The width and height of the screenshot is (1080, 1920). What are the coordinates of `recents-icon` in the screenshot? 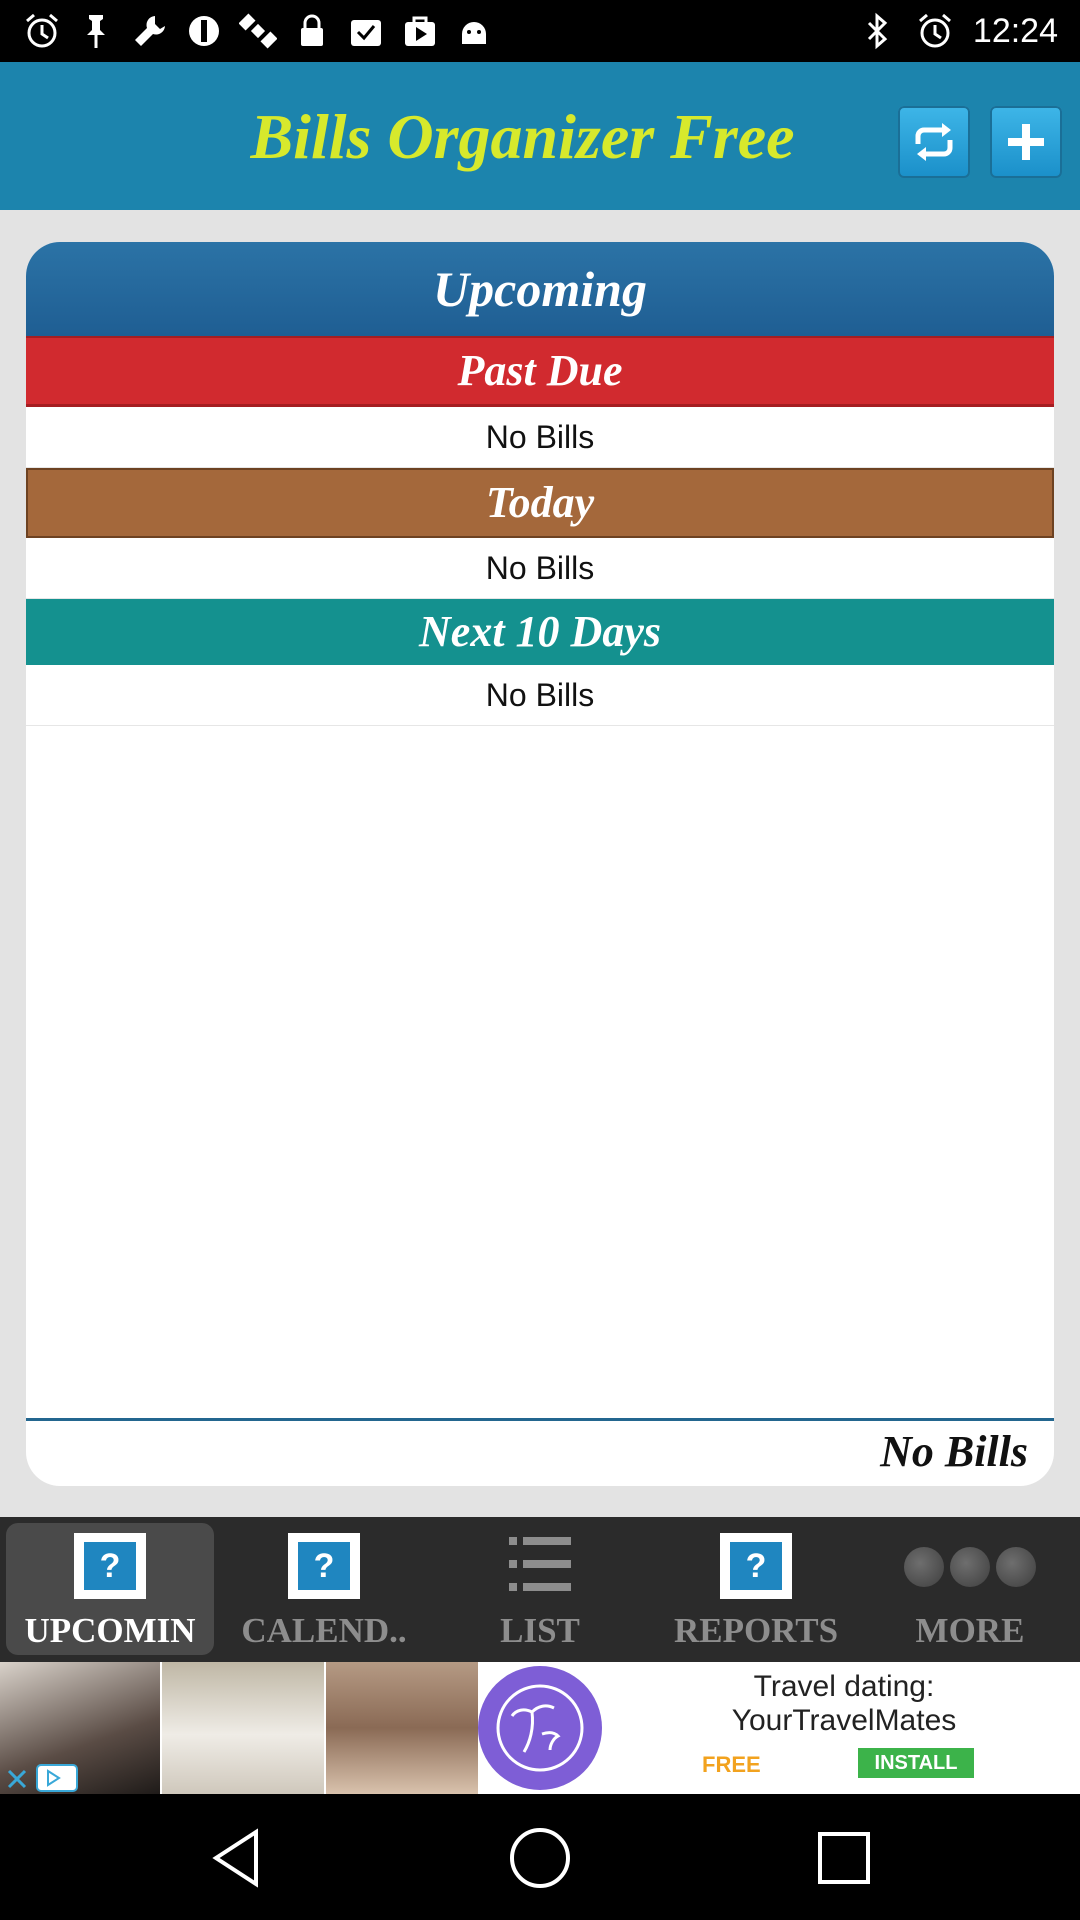 It's located at (844, 1858).